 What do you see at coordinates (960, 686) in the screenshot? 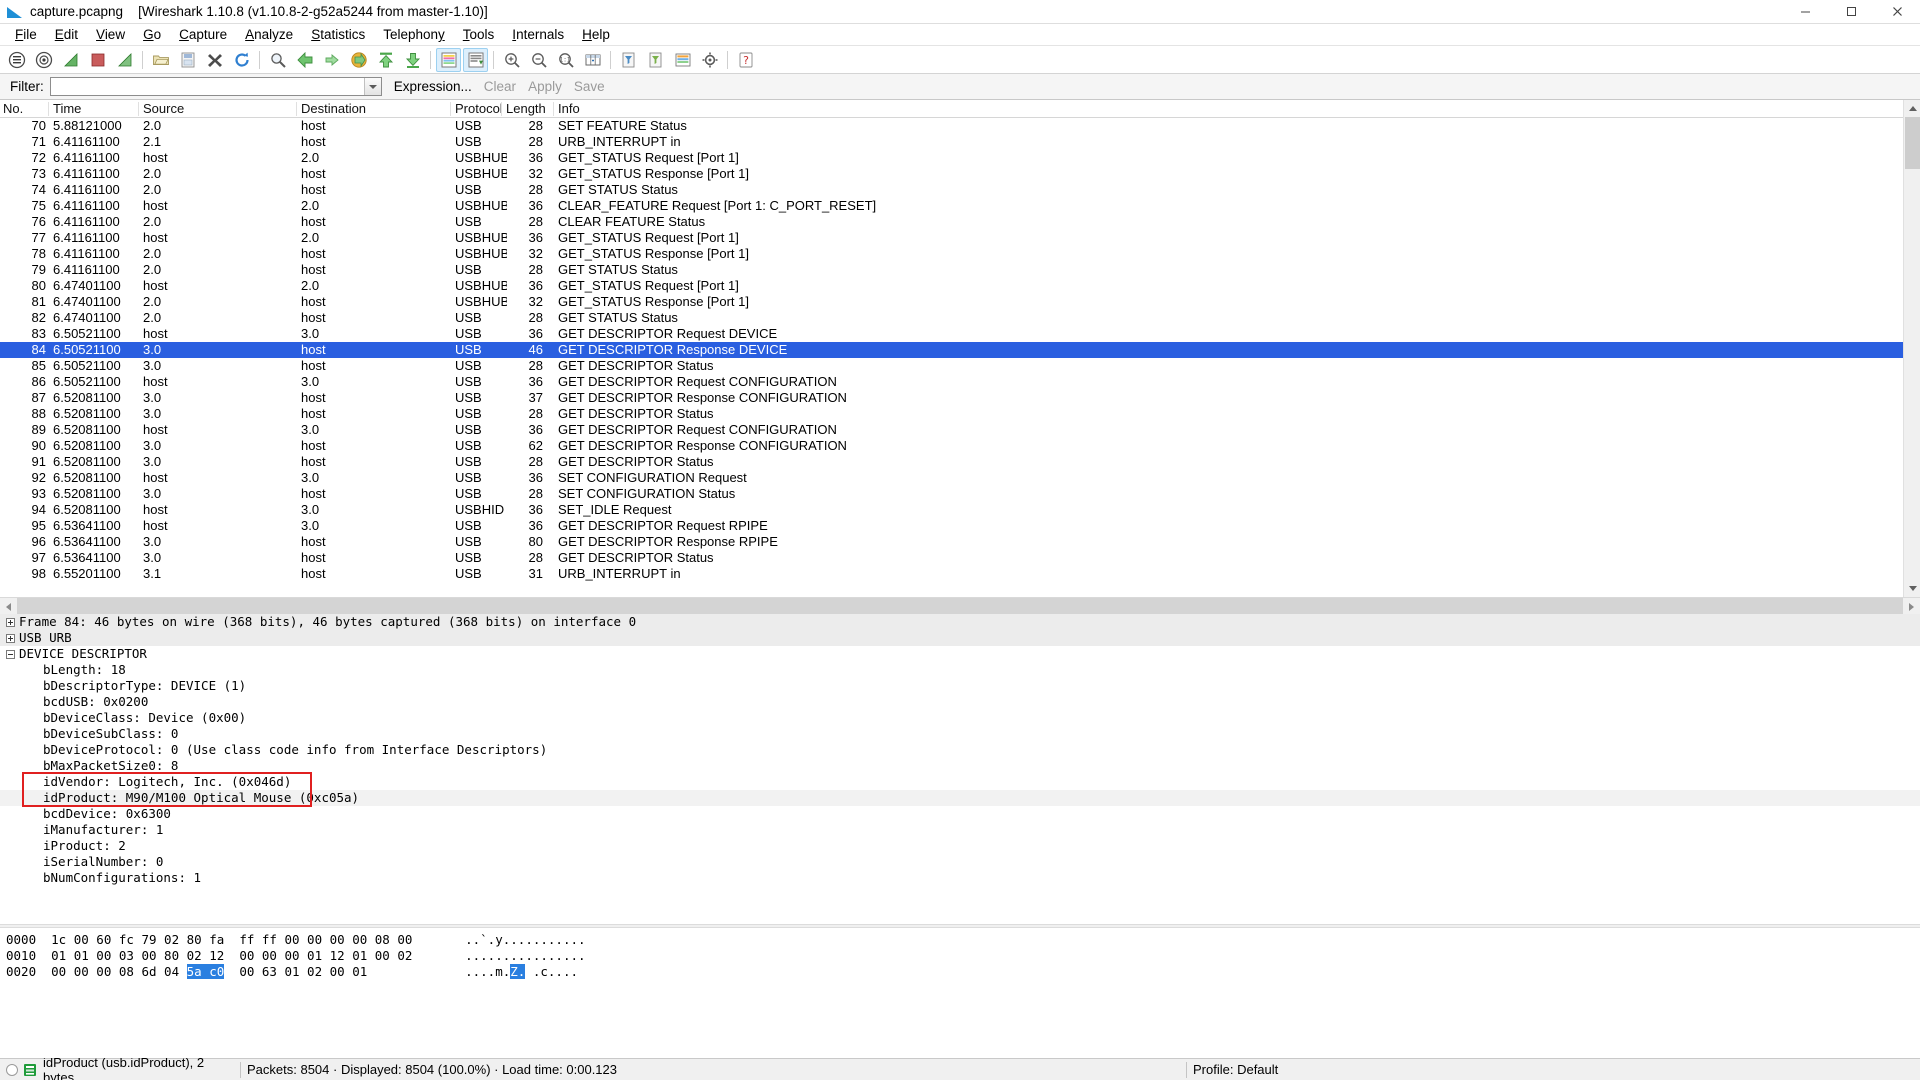
I see `detail-row: bDescriptorType: DEVICE (1)` at bounding box center [960, 686].